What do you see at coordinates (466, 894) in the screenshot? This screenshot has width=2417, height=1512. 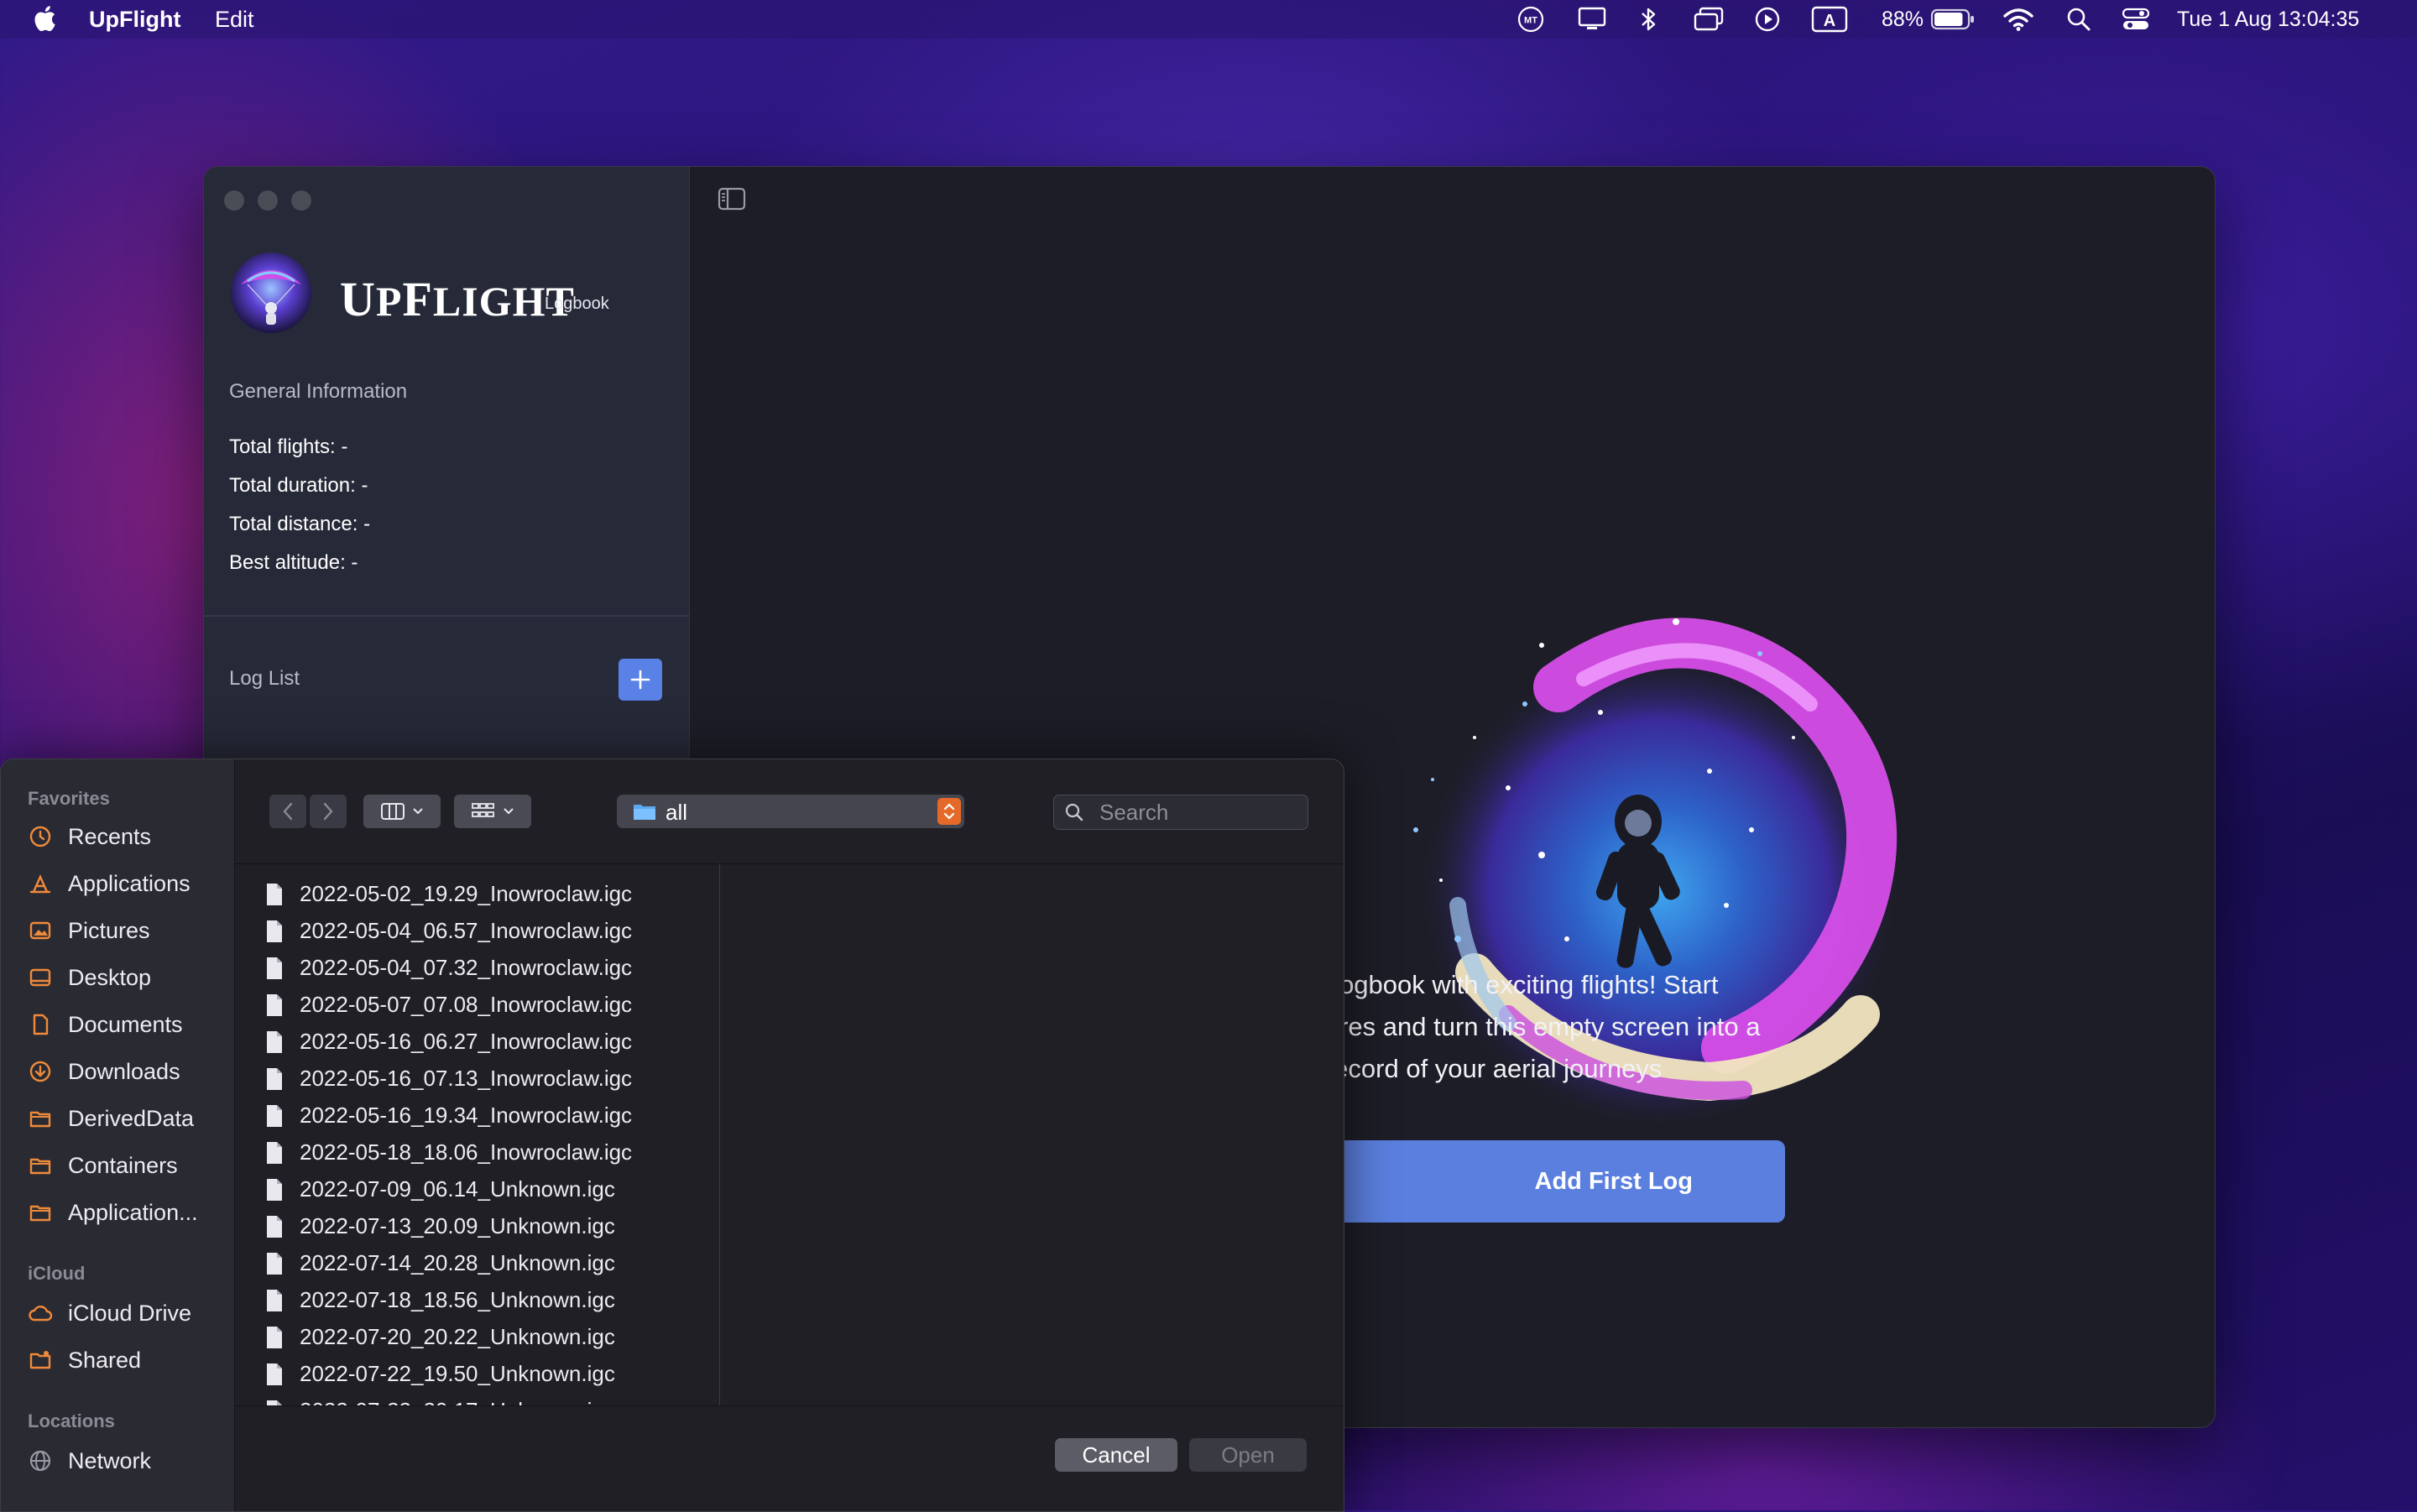 I see `file-name: 2022-05-02_19.29_Inowroclaw.igc` at bounding box center [466, 894].